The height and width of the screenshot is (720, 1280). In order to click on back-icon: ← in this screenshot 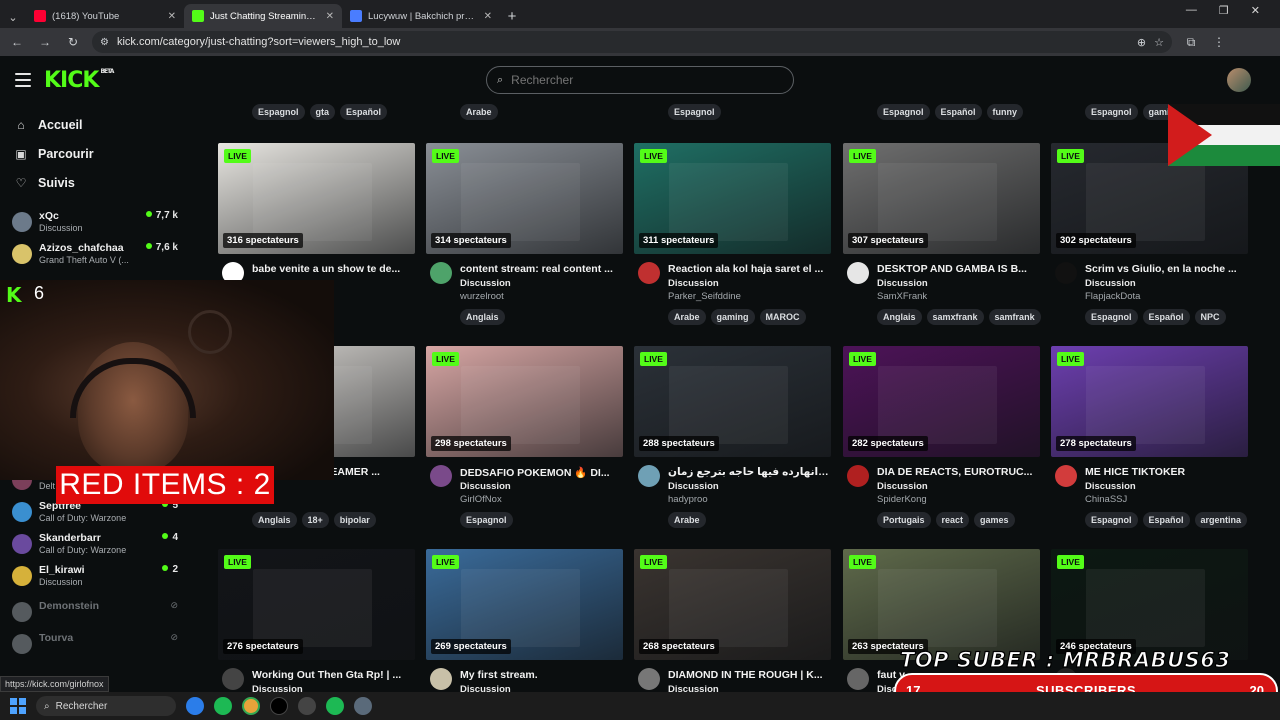, I will do `click(17, 42)`.